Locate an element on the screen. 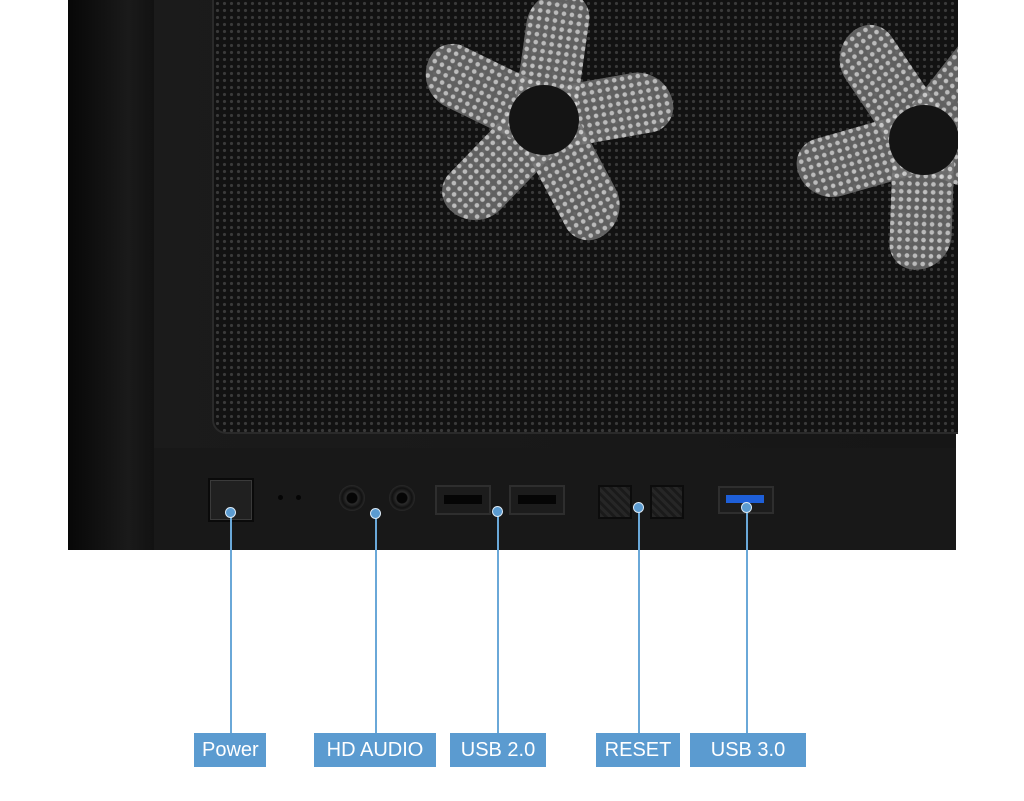  power-callout-dot is located at coordinates (230, 512).